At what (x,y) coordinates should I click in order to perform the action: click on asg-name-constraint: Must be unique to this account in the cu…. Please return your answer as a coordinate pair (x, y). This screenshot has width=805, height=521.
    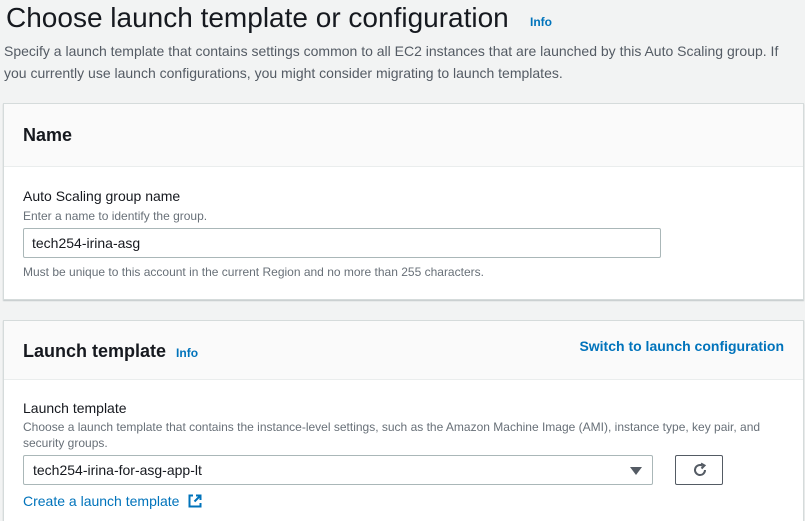
    Looking at the image, I should click on (253, 272).